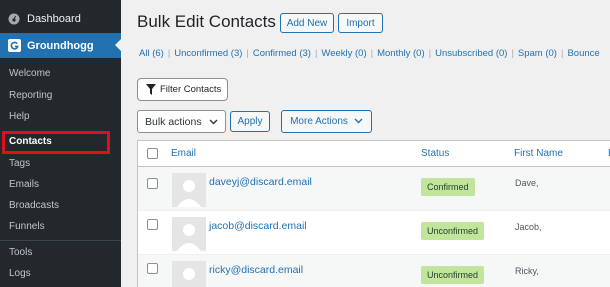 The width and height of the screenshot is (610, 287). Describe the element at coordinates (256, 270) in the screenshot. I see `contact-email-link: ricky@discard.email` at that location.